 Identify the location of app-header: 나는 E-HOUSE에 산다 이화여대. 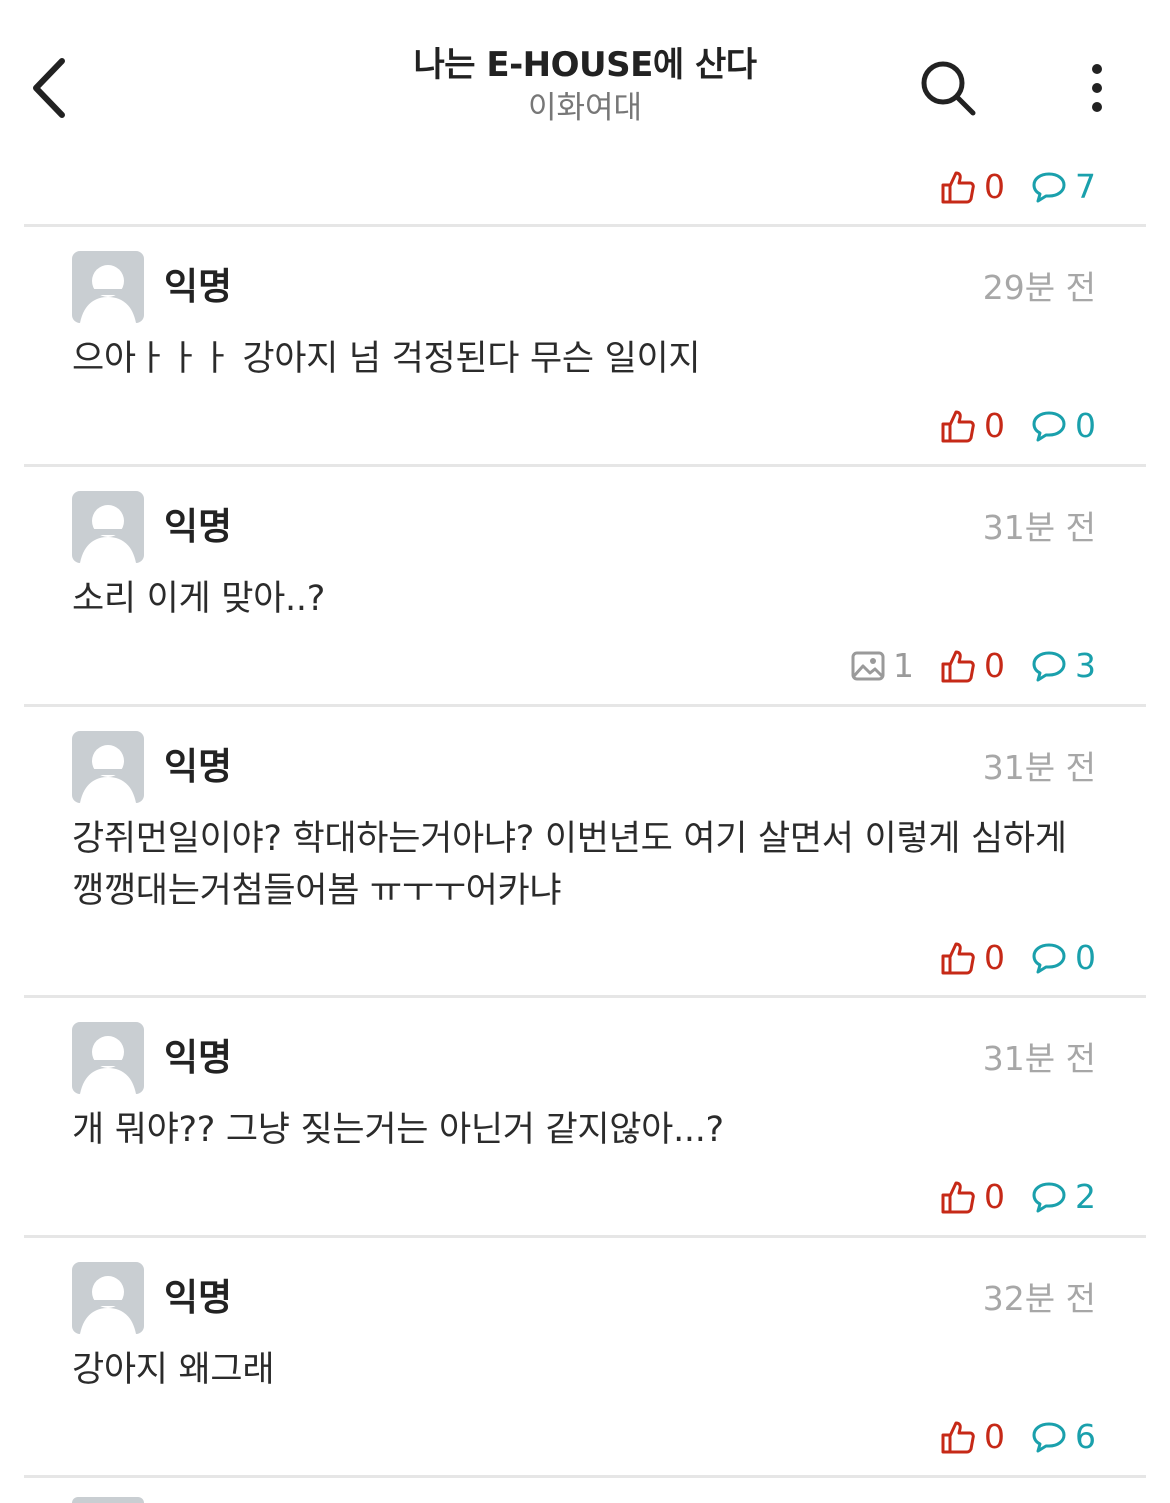
(585, 80).